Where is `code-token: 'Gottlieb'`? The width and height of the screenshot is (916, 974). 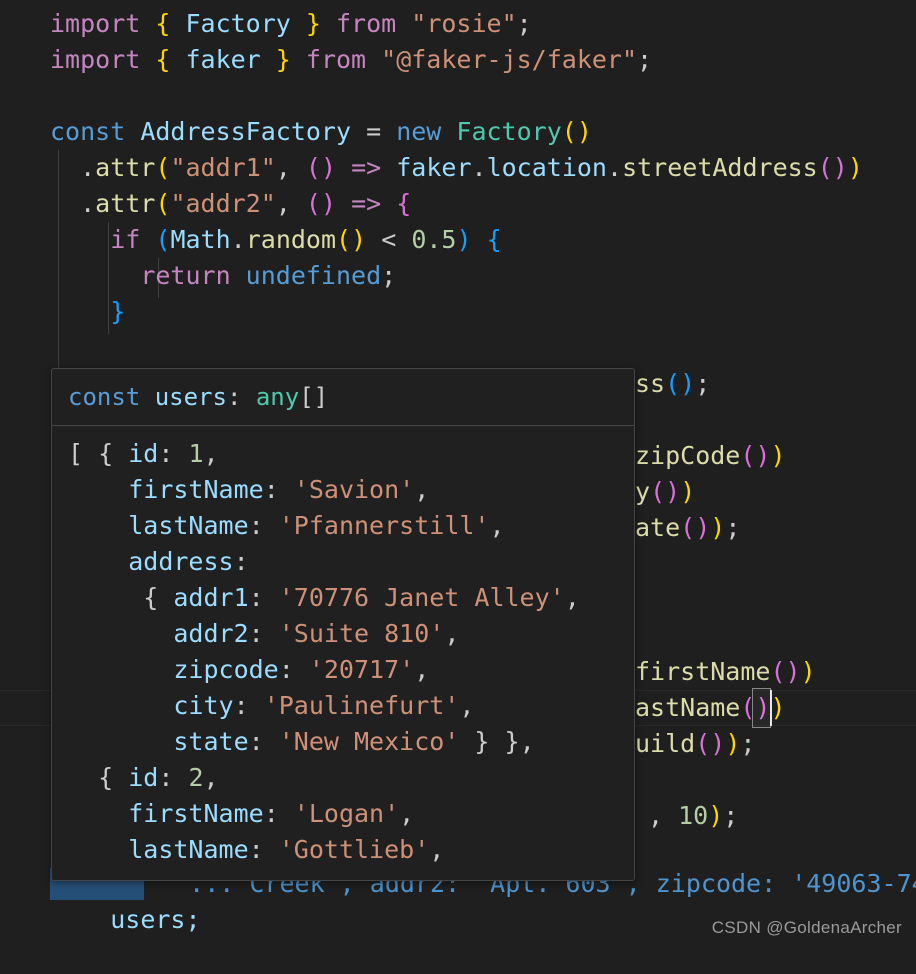 code-token: 'Gottlieb' is located at coordinates (354, 849).